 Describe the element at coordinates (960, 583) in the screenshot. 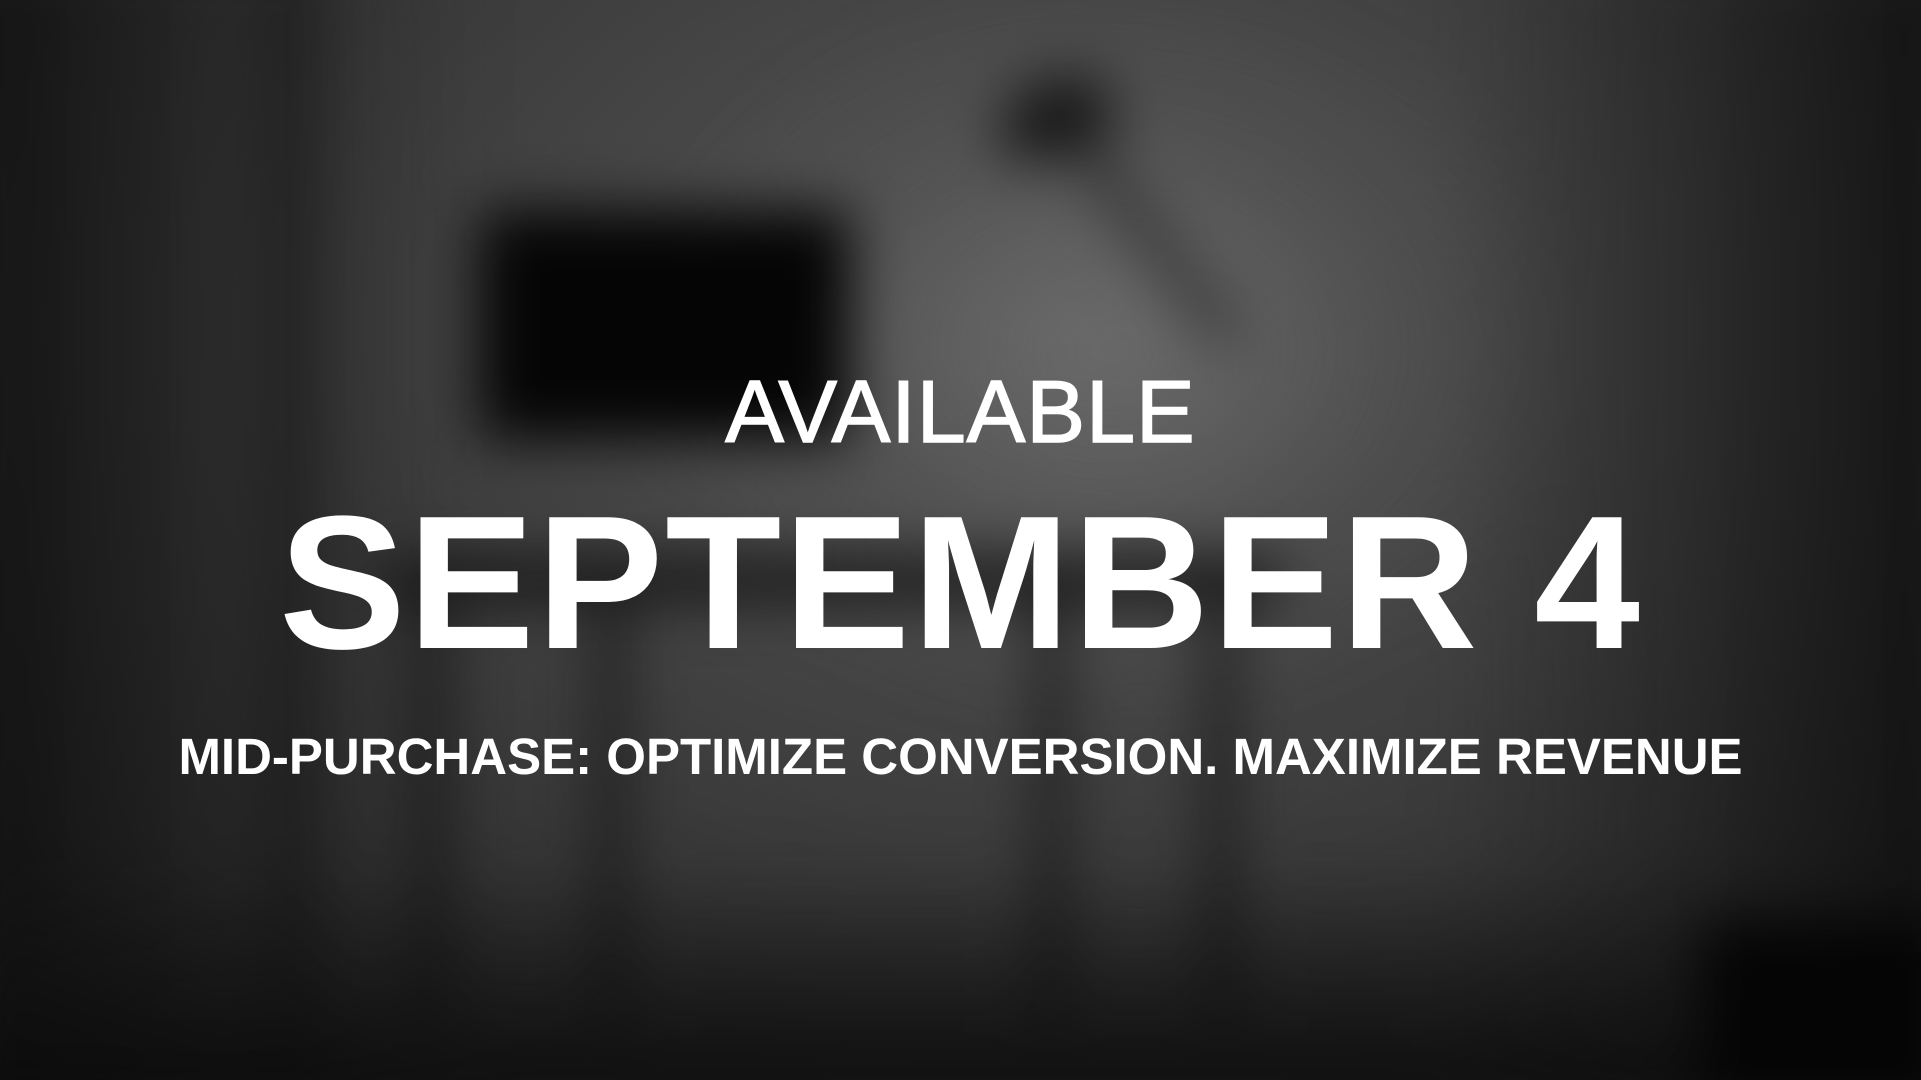

I see `release-date-headline: SEPTEMBER 4` at that location.